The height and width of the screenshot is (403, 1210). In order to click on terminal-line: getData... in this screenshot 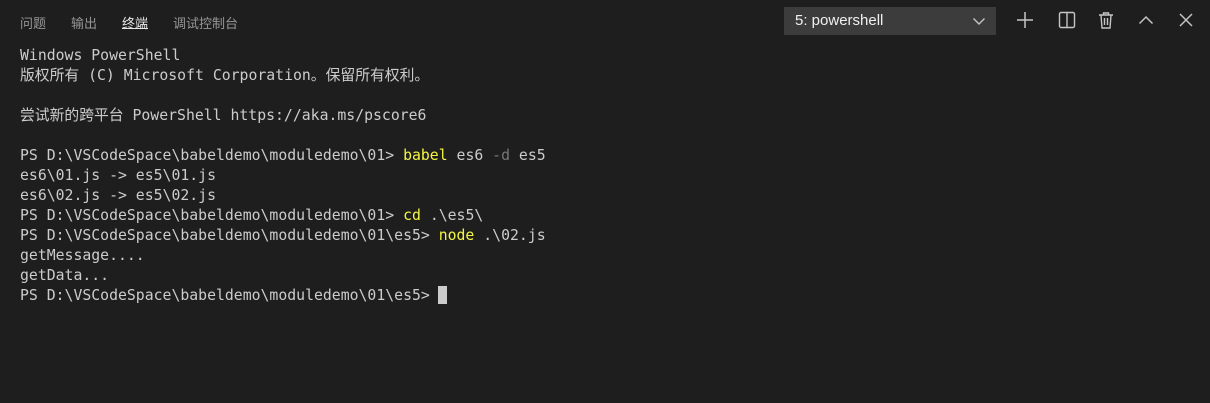, I will do `click(65, 275)`.